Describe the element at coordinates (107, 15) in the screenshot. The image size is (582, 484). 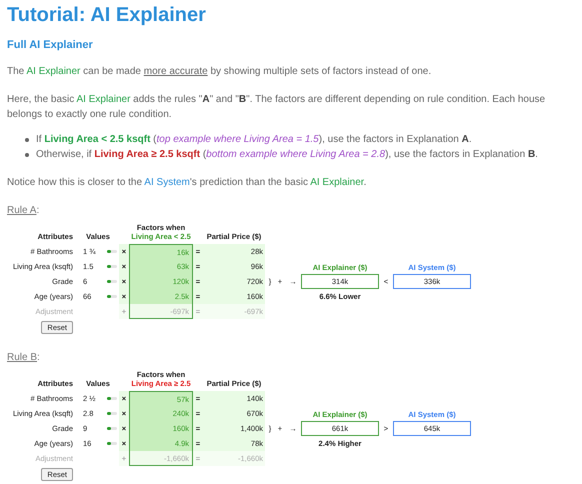
I see `page-title: Tutorial: AI Explainer` at that location.